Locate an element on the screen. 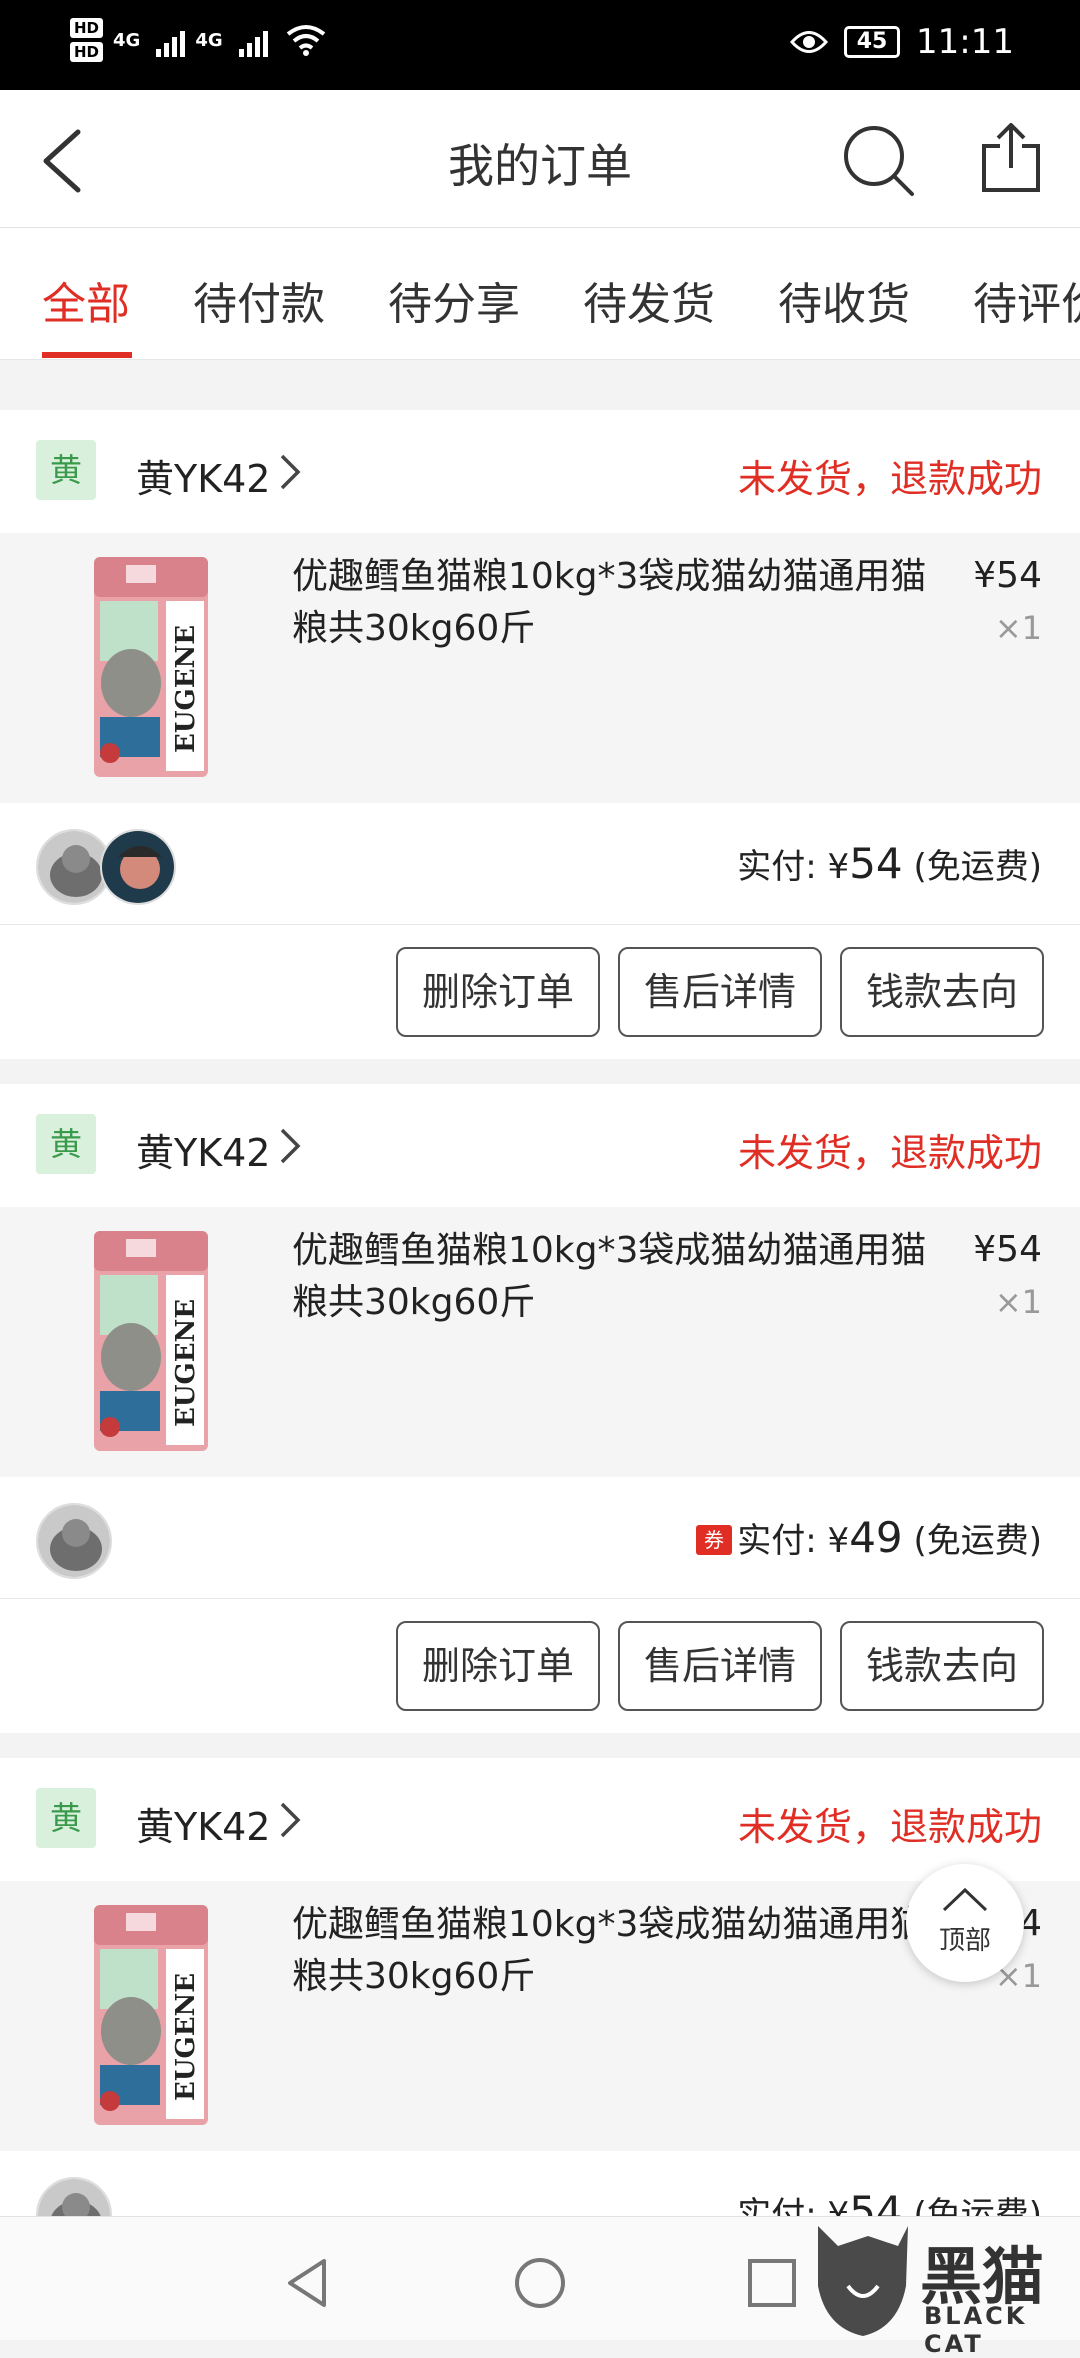 The height and width of the screenshot is (2358, 1080). hd-indicator: HD HD is located at coordinates (87, 40).